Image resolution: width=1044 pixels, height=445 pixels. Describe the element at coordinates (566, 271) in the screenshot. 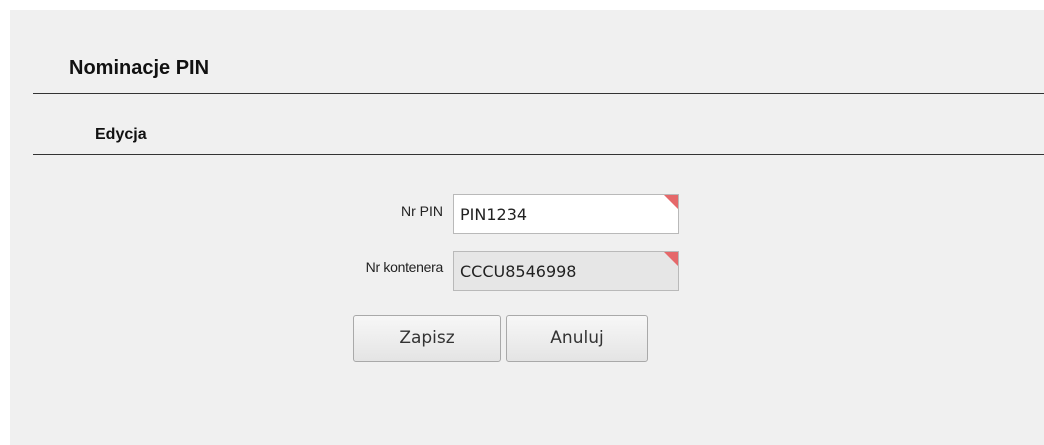

I see `container-input` at that location.